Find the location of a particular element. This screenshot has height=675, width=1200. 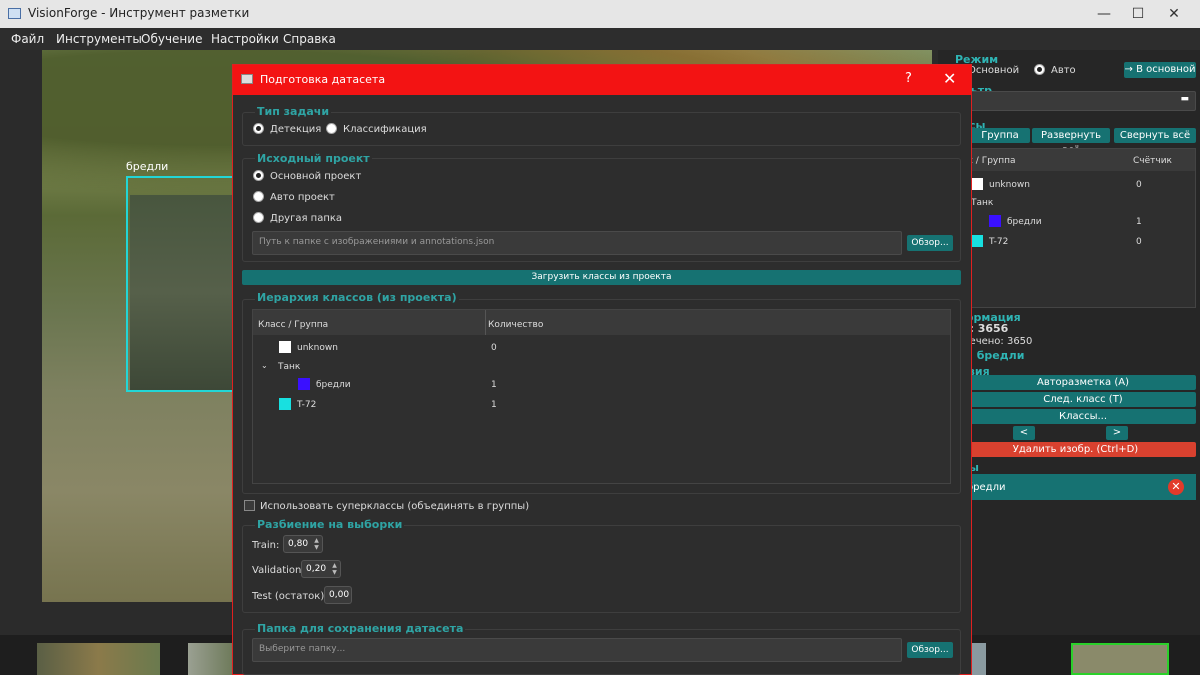

class-row-count: 0 is located at coordinates (494, 348).